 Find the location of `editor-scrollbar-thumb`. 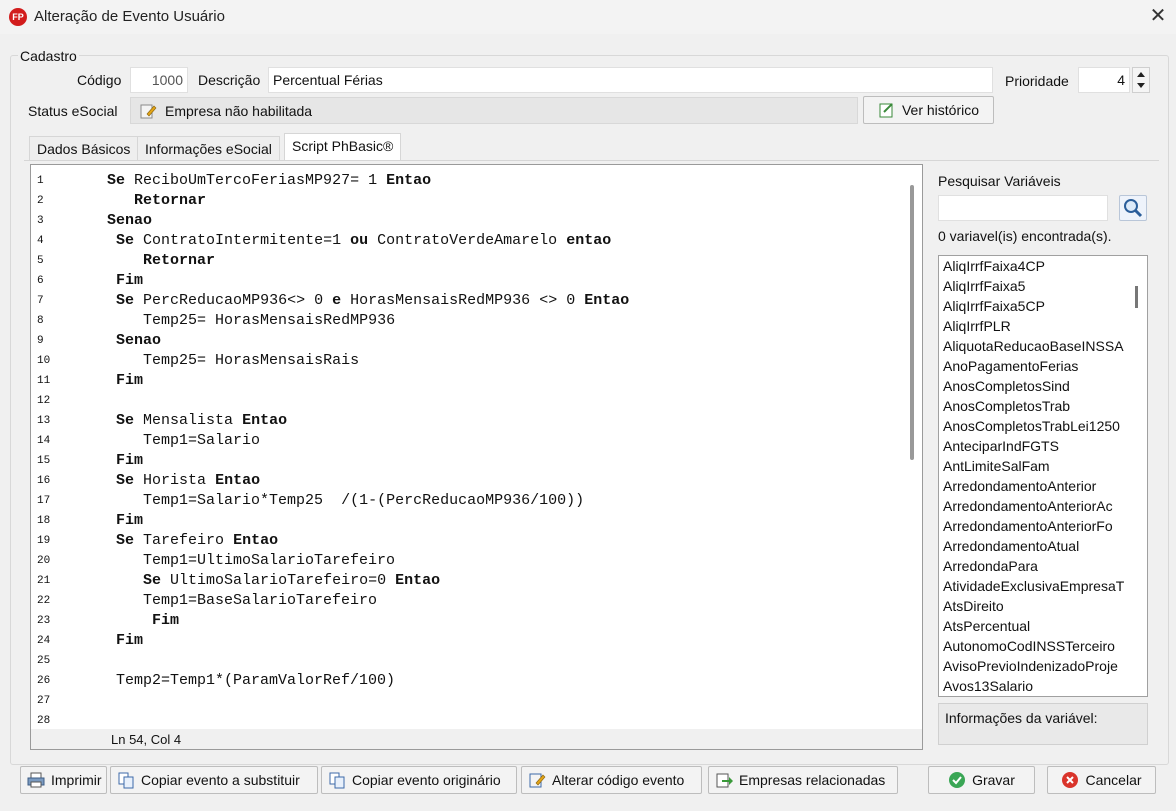

editor-scrollbar-thumb is located at coordinates (912, 322).